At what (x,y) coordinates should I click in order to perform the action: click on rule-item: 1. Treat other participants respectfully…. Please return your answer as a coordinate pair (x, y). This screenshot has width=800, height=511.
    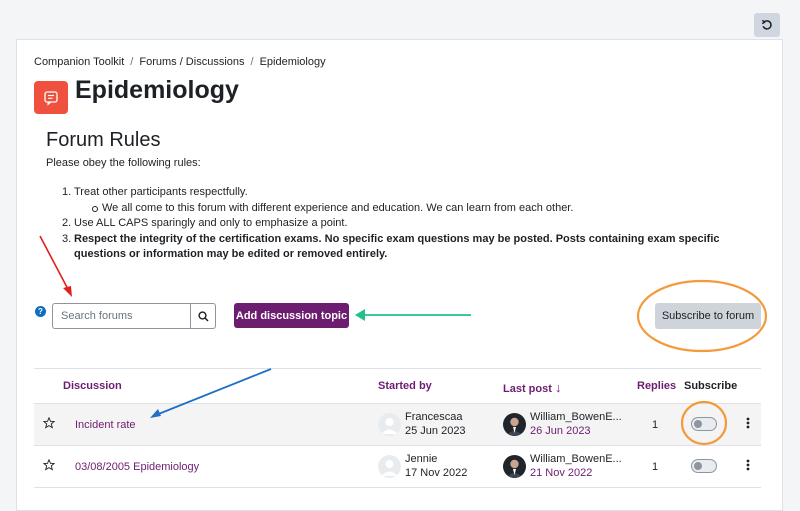
    Looking at the image, I should click on (155, 192).